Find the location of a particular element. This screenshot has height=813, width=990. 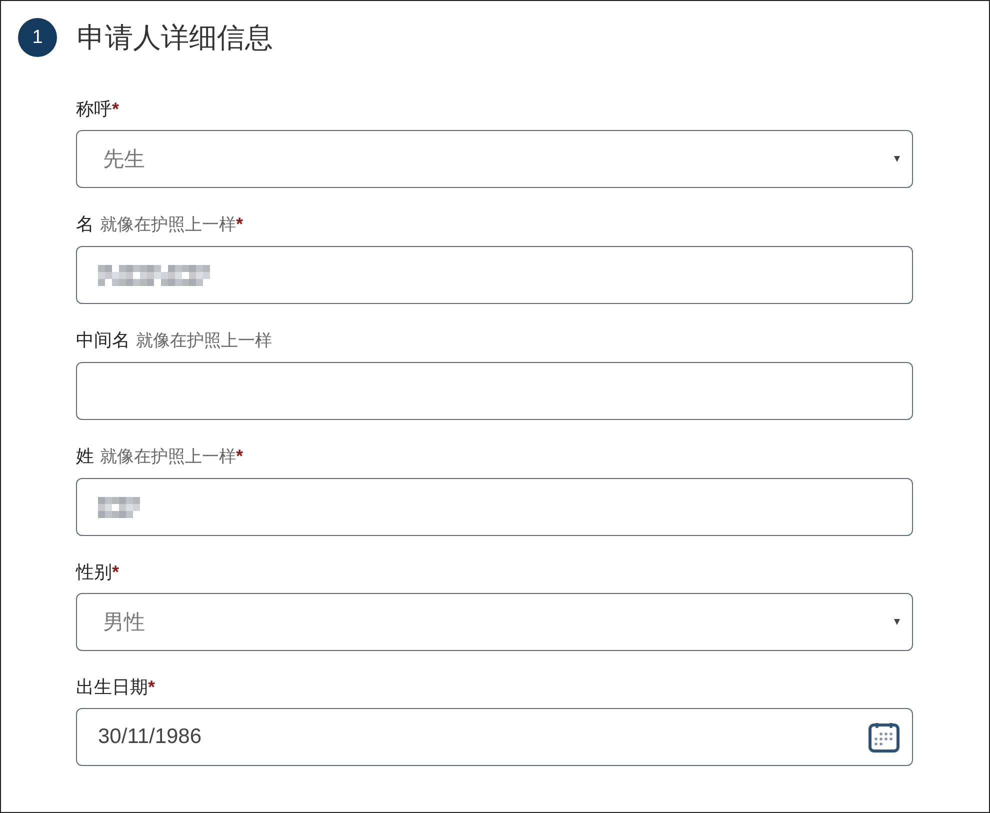

pixelated-text is located at coordinates (119, 507).